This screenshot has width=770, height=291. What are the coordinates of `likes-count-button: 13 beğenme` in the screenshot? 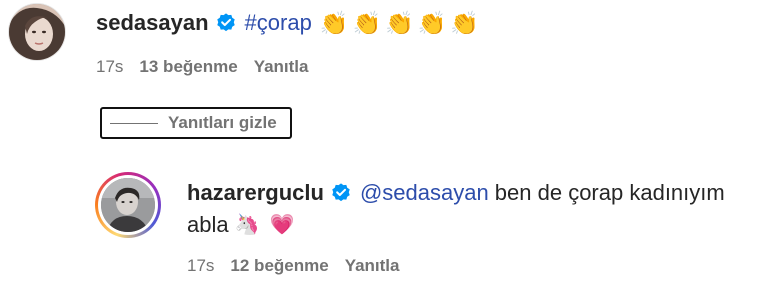 It's located at (188, 67).